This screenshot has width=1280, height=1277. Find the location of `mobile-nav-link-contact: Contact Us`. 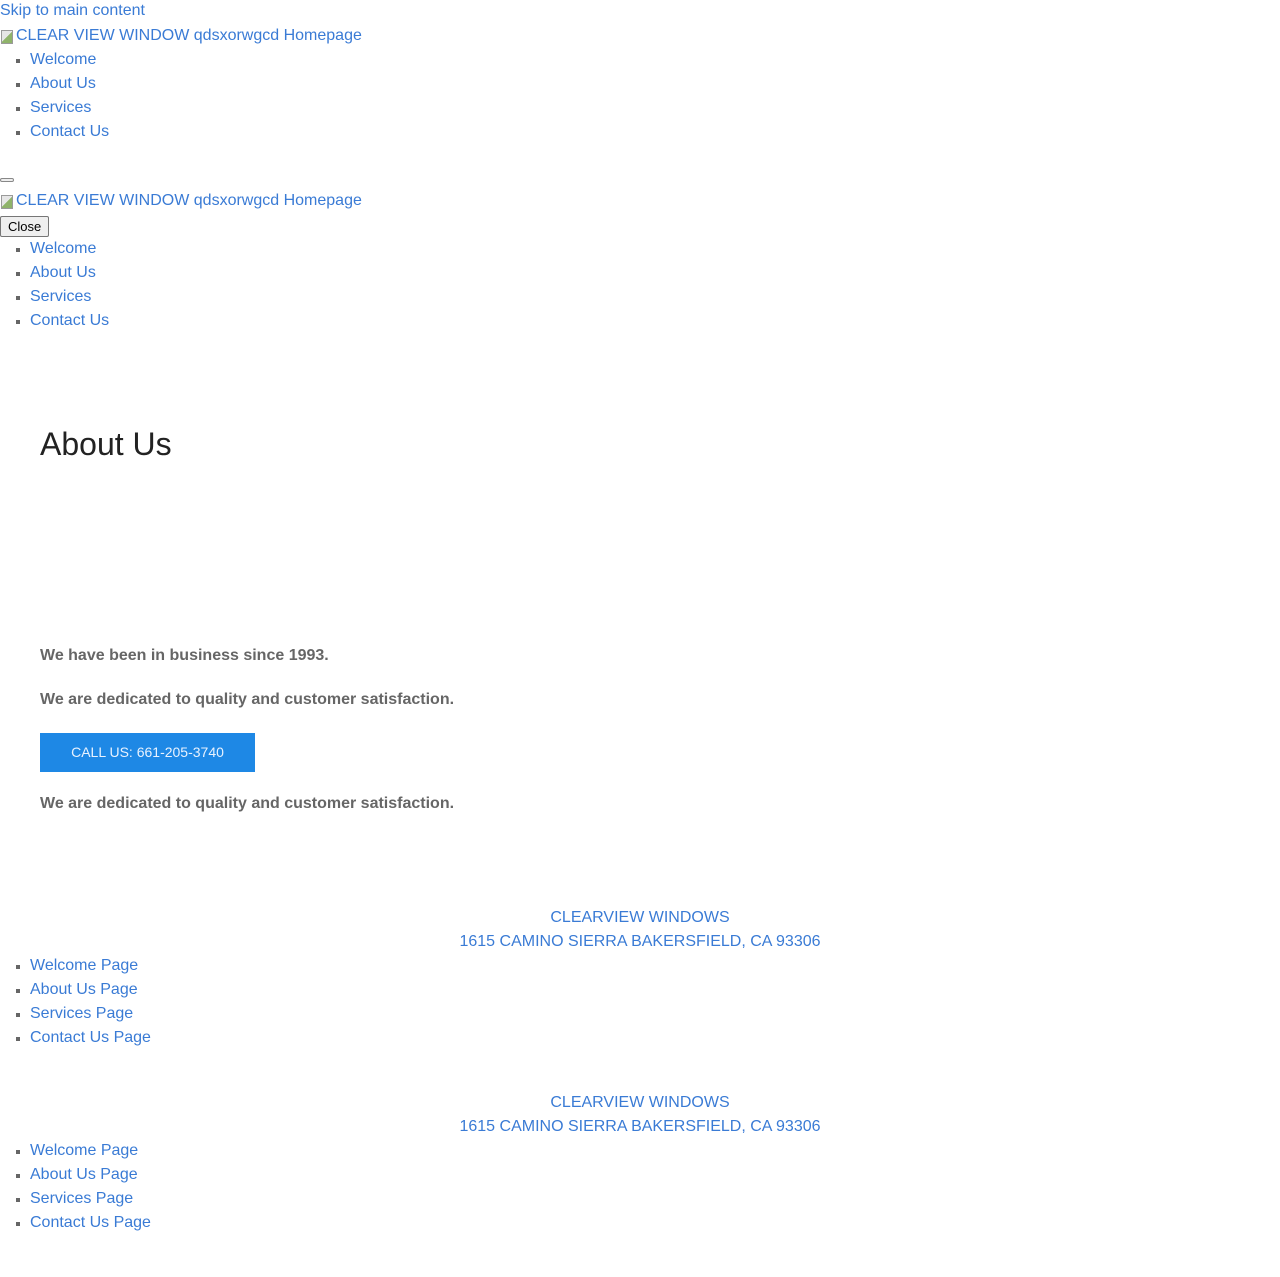

mobile-nav-link-contact: Contact Us is located at coordinates (69, 320).